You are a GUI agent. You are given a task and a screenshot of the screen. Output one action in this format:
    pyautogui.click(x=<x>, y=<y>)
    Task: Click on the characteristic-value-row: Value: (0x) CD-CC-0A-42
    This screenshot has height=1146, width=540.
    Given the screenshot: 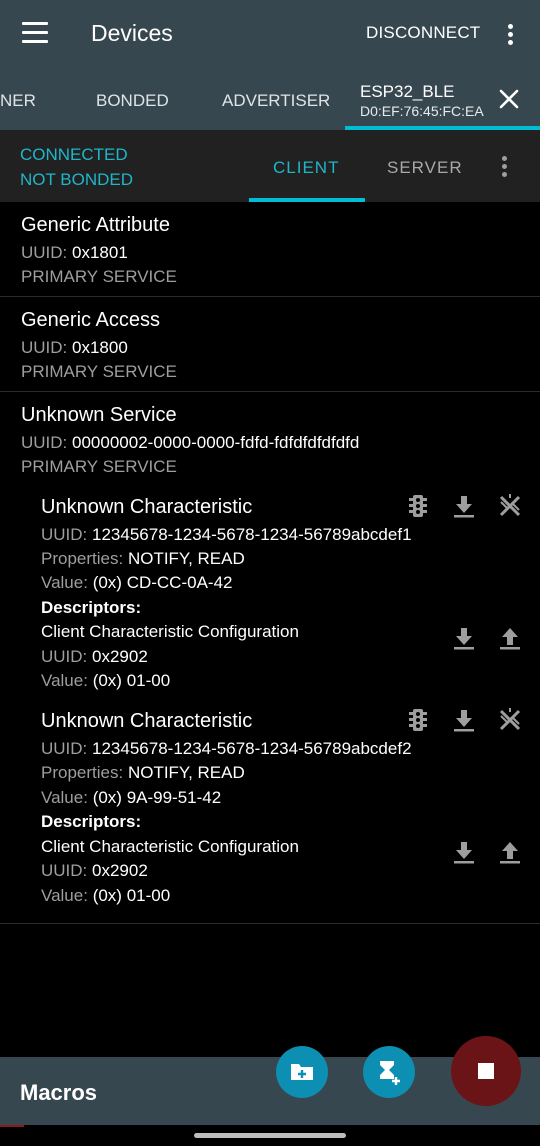 What is the action you would take?
    pyautogui.click(x=136, y=583)
    